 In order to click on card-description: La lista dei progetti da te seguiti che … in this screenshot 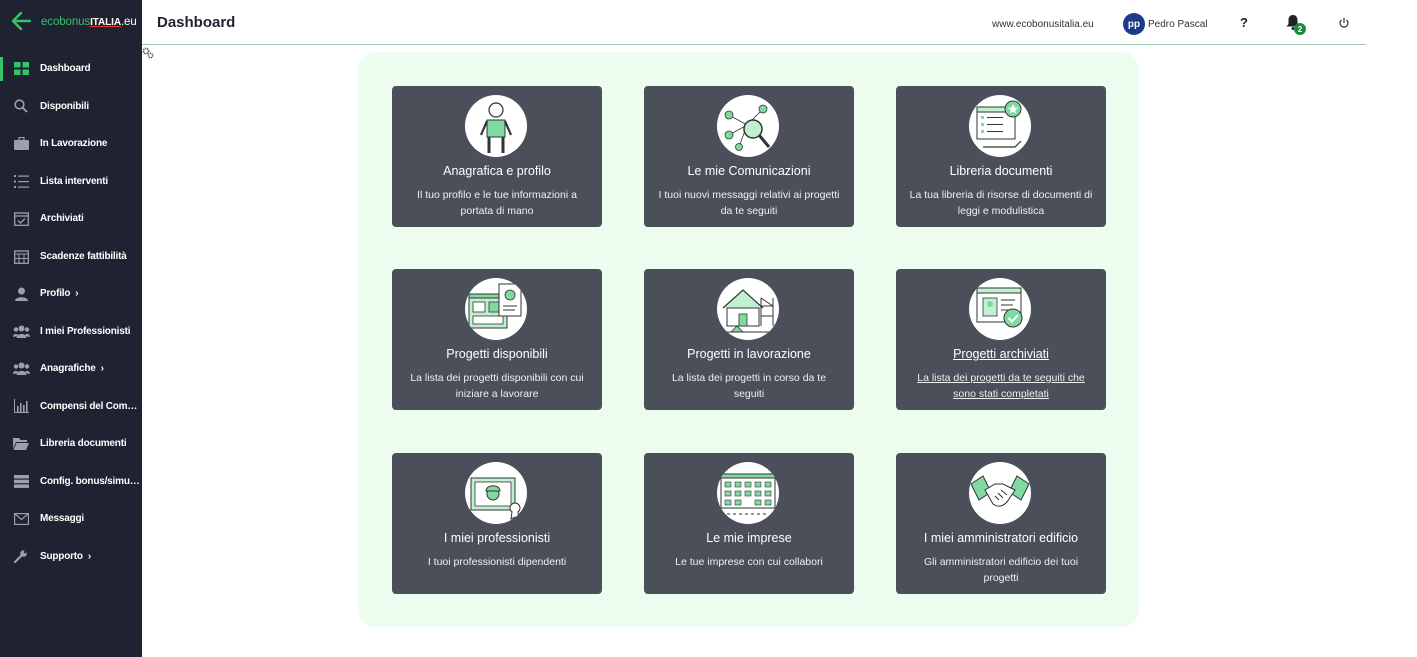, I will do `click(1001, 386)`.